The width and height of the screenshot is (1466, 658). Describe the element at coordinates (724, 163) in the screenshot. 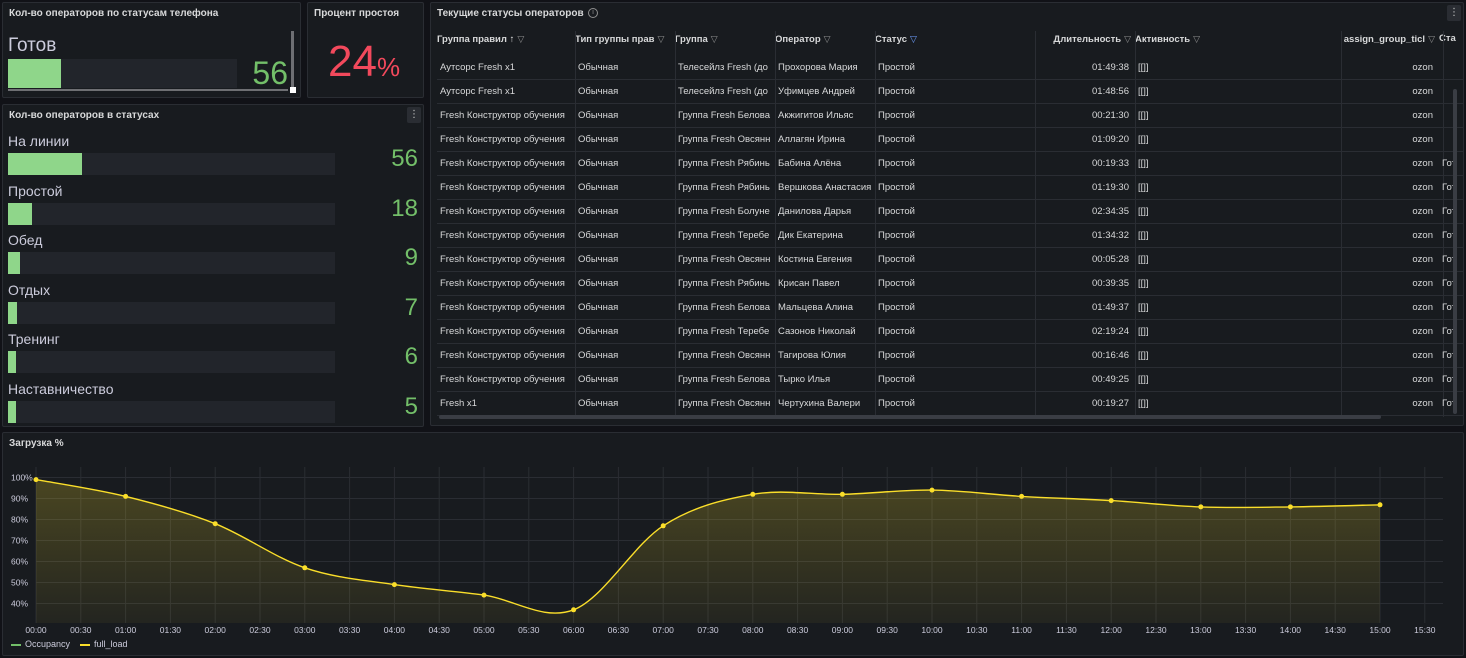

I see `table-cell-group: Группа Fresh Рябинь` at that location.